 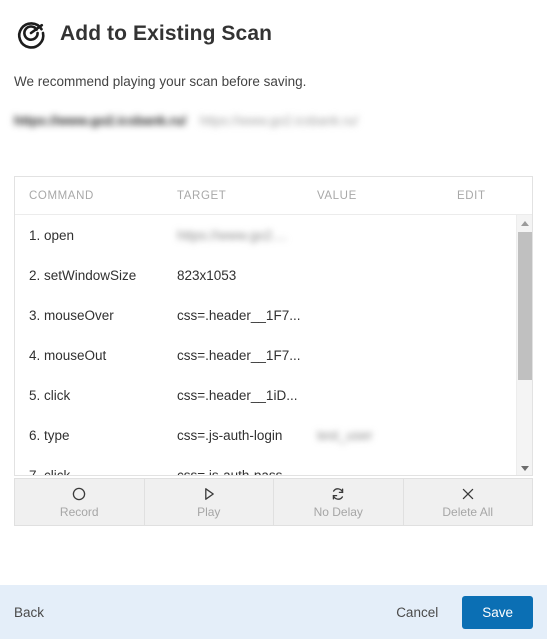 What do you see at coordinates (50, 471) in the screenshot?
I see `cell-command: 7. click` at bounding box center [50, 471].